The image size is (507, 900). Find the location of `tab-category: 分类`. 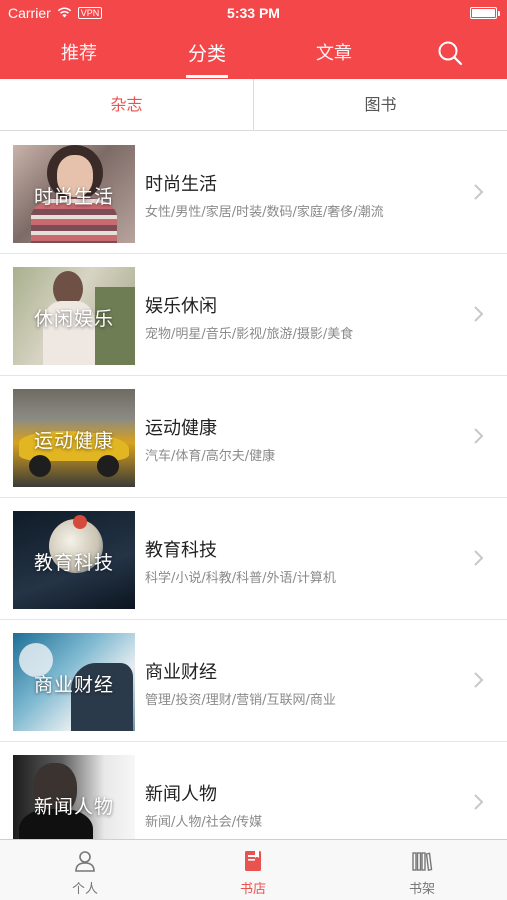

tab-category: 分类 is located at coordinates (207, 52).